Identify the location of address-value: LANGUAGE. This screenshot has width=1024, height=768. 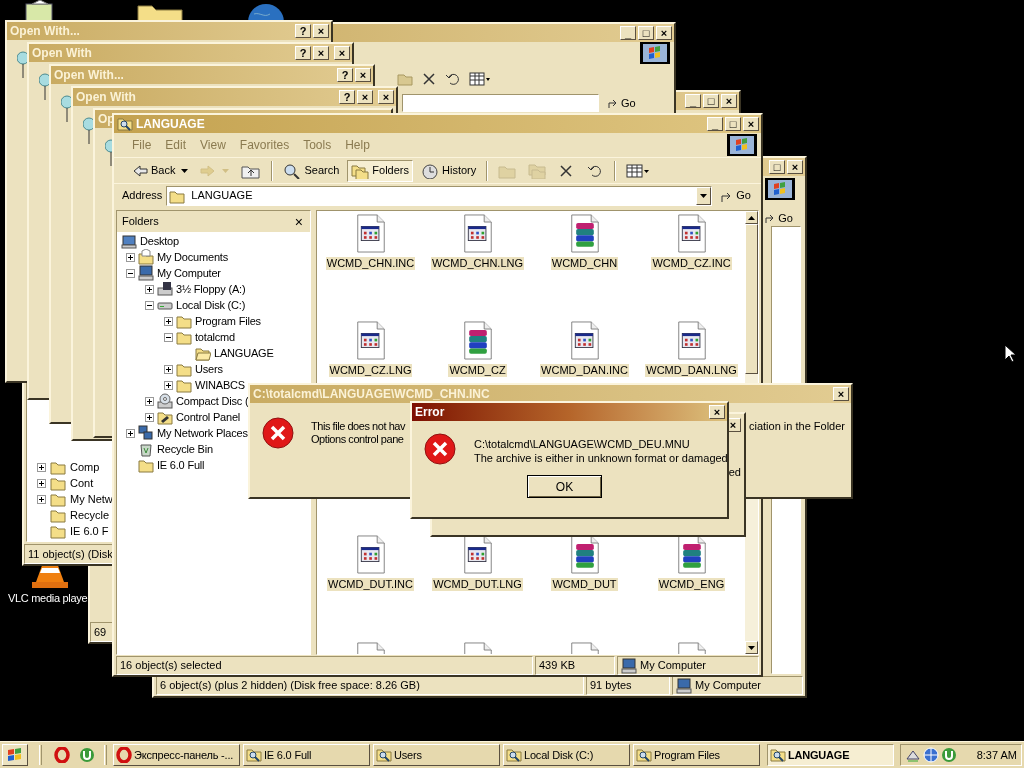
(222, 196).